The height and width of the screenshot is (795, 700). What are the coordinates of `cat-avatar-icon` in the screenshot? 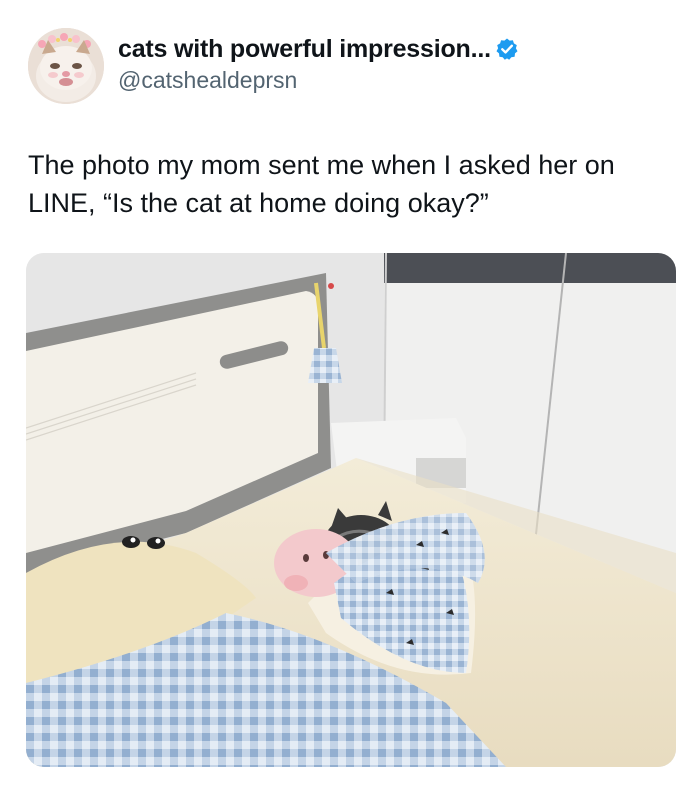 It's located at (66, 66).